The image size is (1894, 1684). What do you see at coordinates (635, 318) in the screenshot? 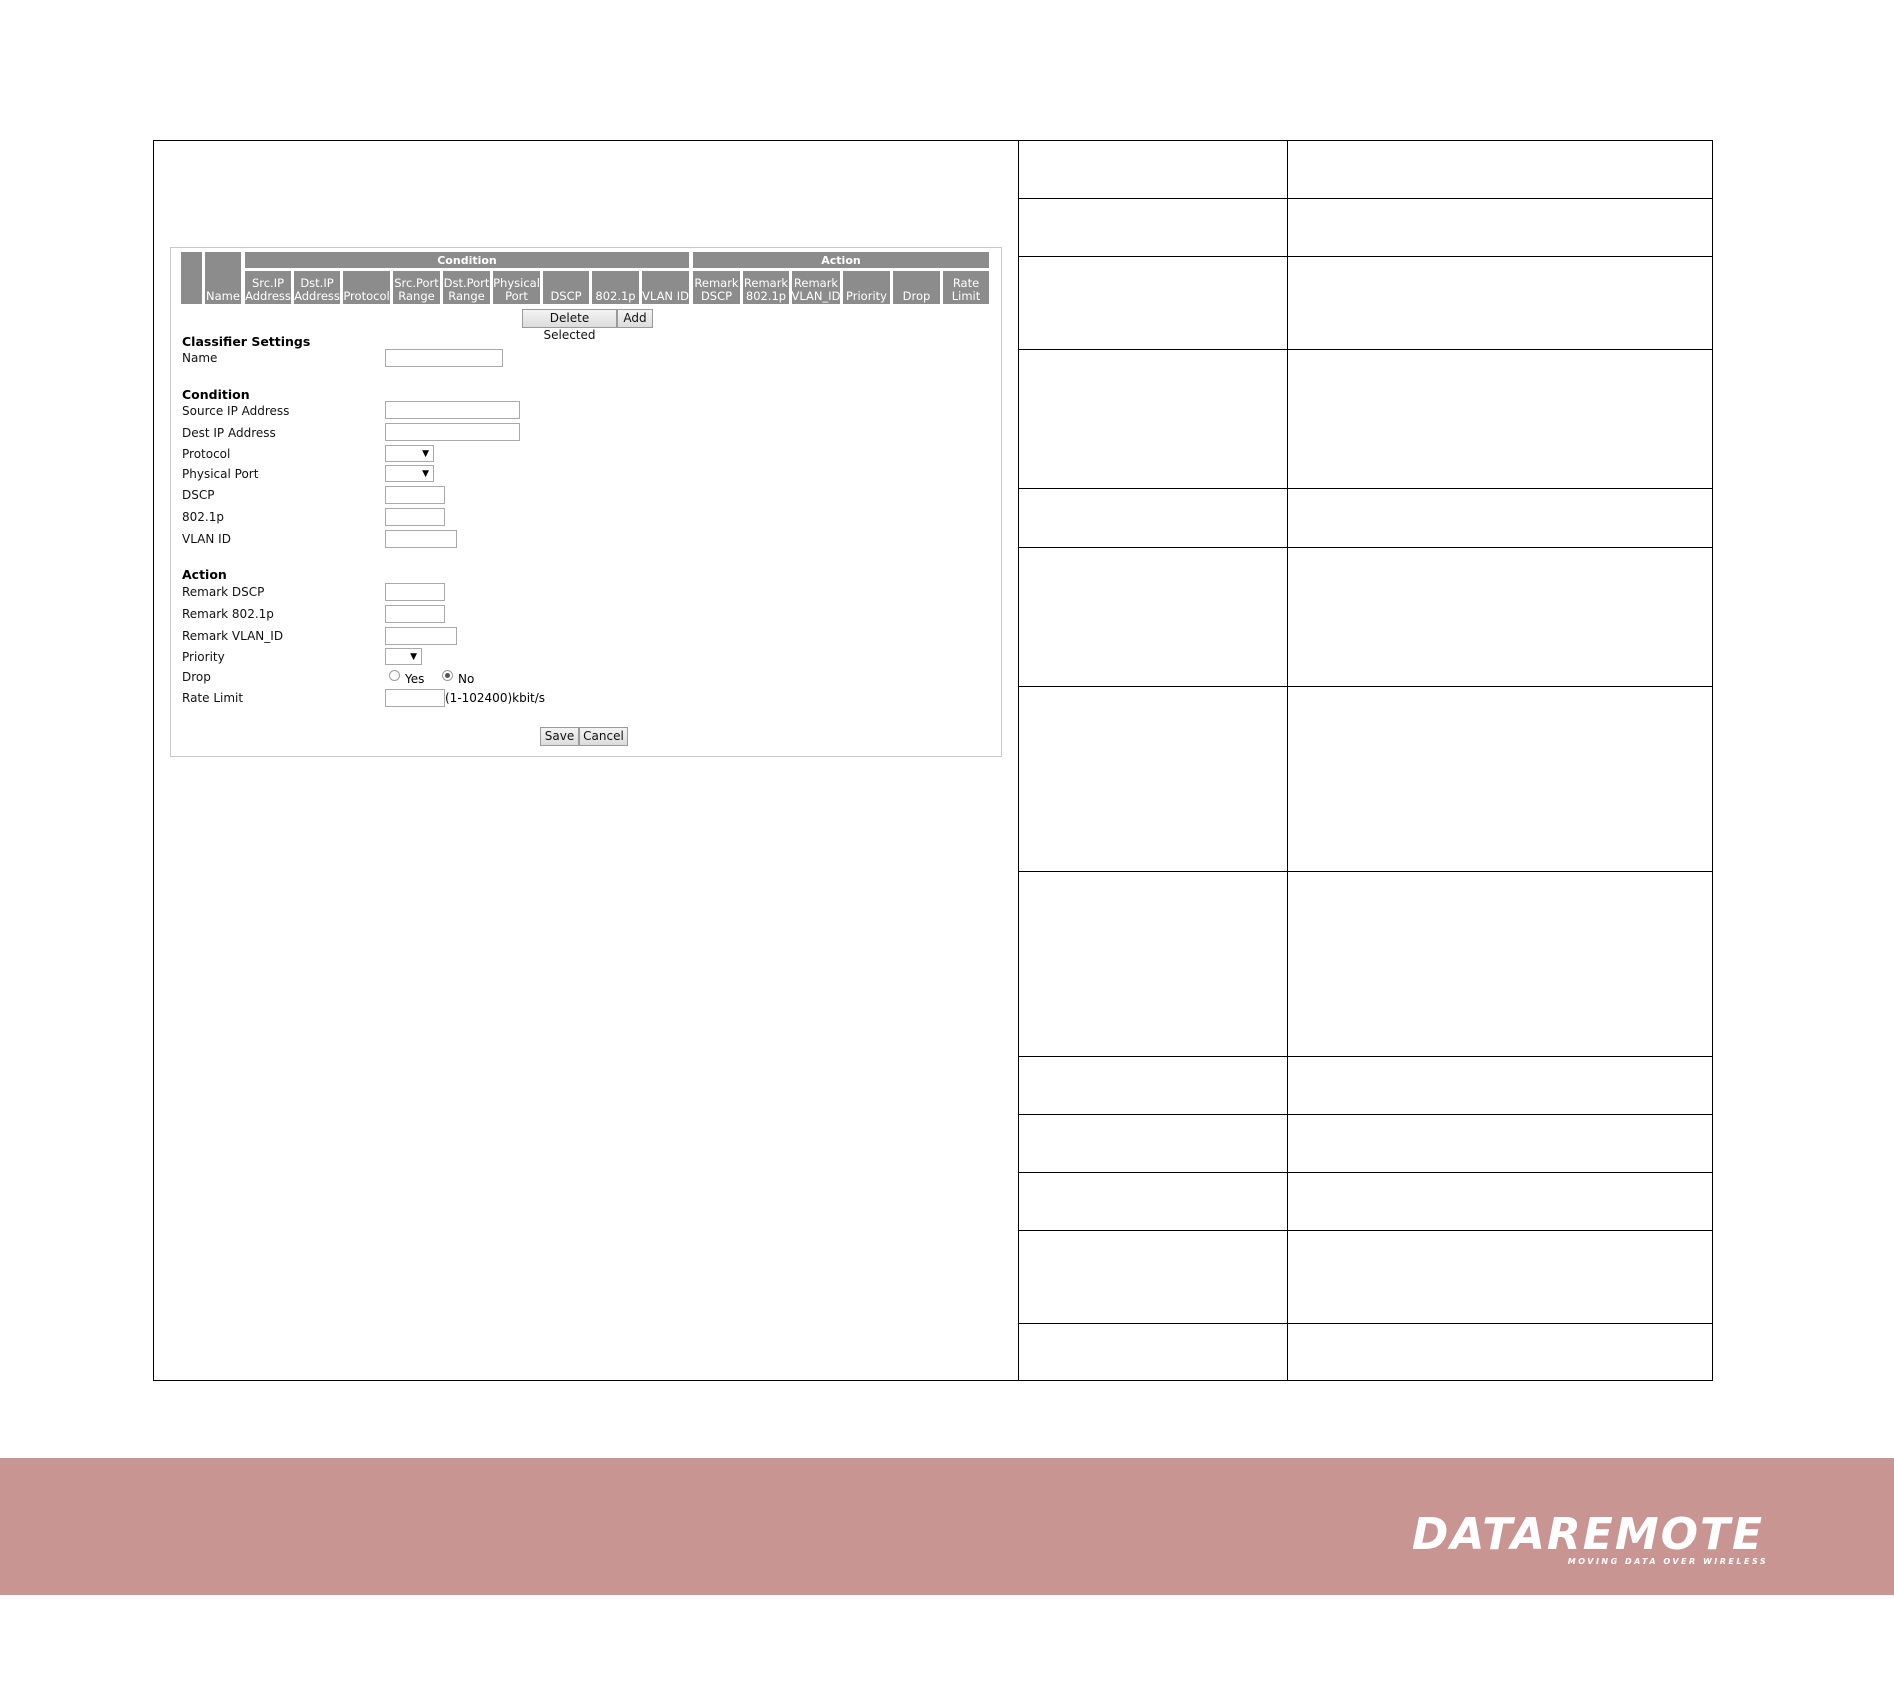
I see `add-button: Add` at bounding box center [635, 318].